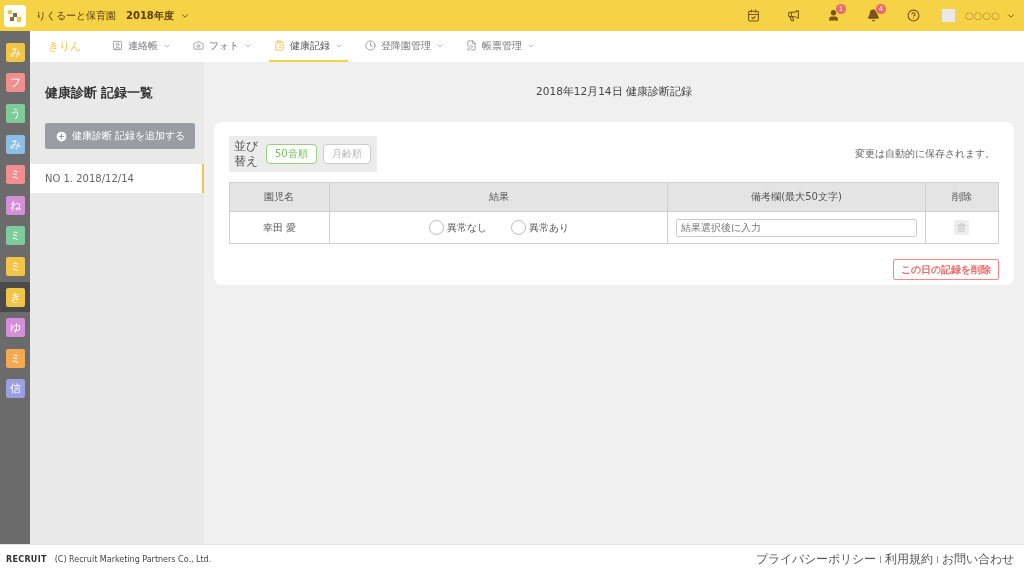 This screenshot has height=574, width=1024. What do you see at coordinates (753, 15) in the screenshot?
I see `calendar-icon` at bounding box center [753, 15].